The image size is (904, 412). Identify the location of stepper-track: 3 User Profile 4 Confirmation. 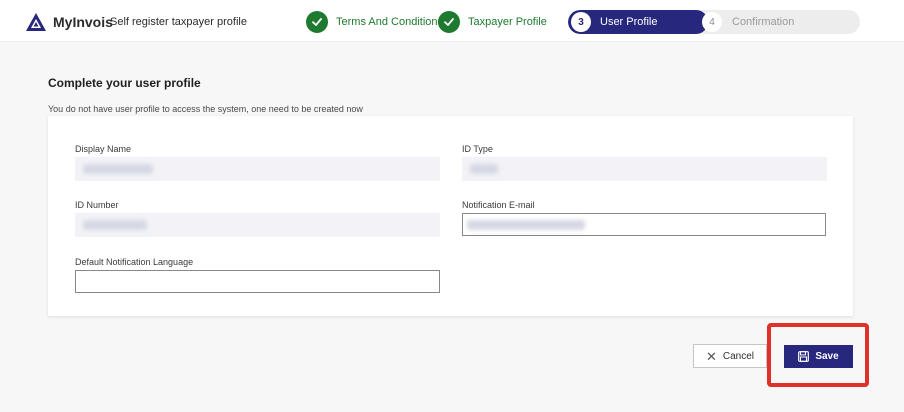
(714, 22).